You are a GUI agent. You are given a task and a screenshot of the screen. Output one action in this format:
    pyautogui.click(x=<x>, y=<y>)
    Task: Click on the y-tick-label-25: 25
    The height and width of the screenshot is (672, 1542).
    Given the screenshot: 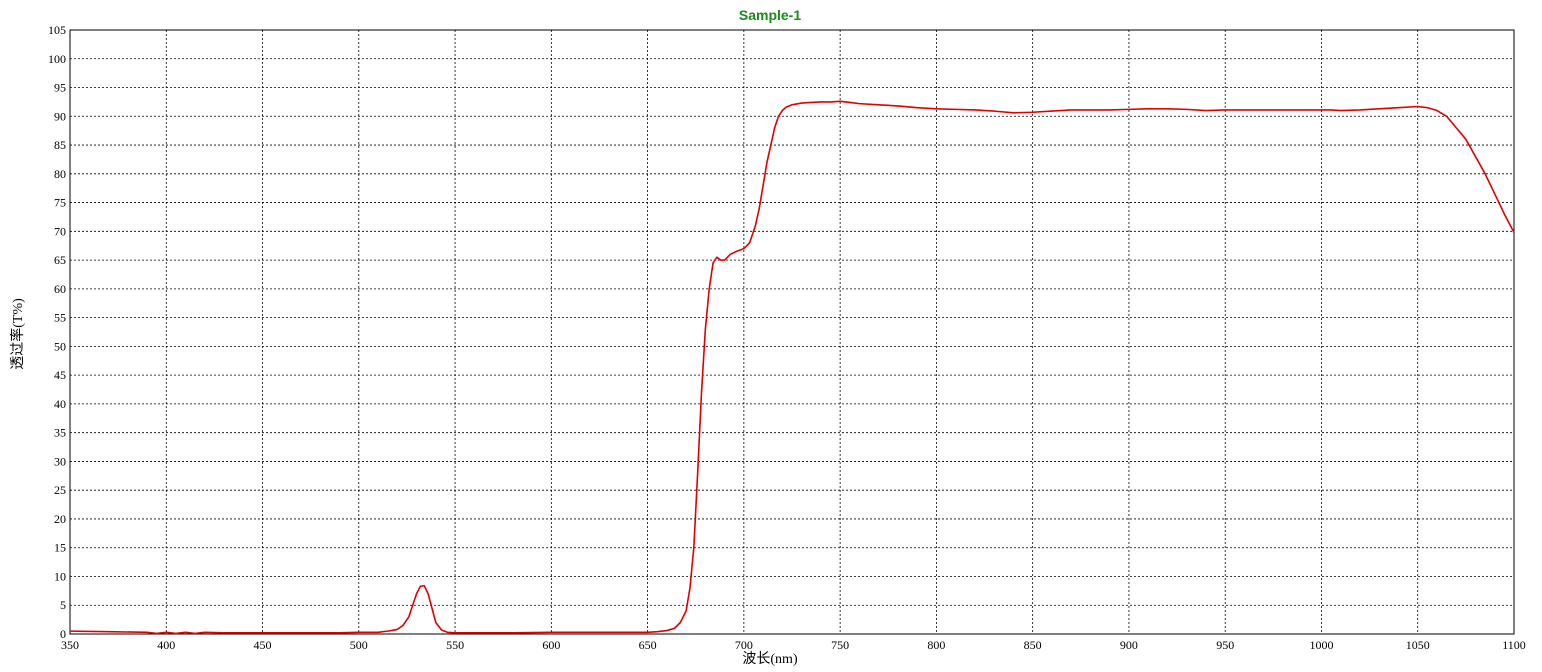 What is the action you would take?
    pyautogui.click(x=60, y=490)
    